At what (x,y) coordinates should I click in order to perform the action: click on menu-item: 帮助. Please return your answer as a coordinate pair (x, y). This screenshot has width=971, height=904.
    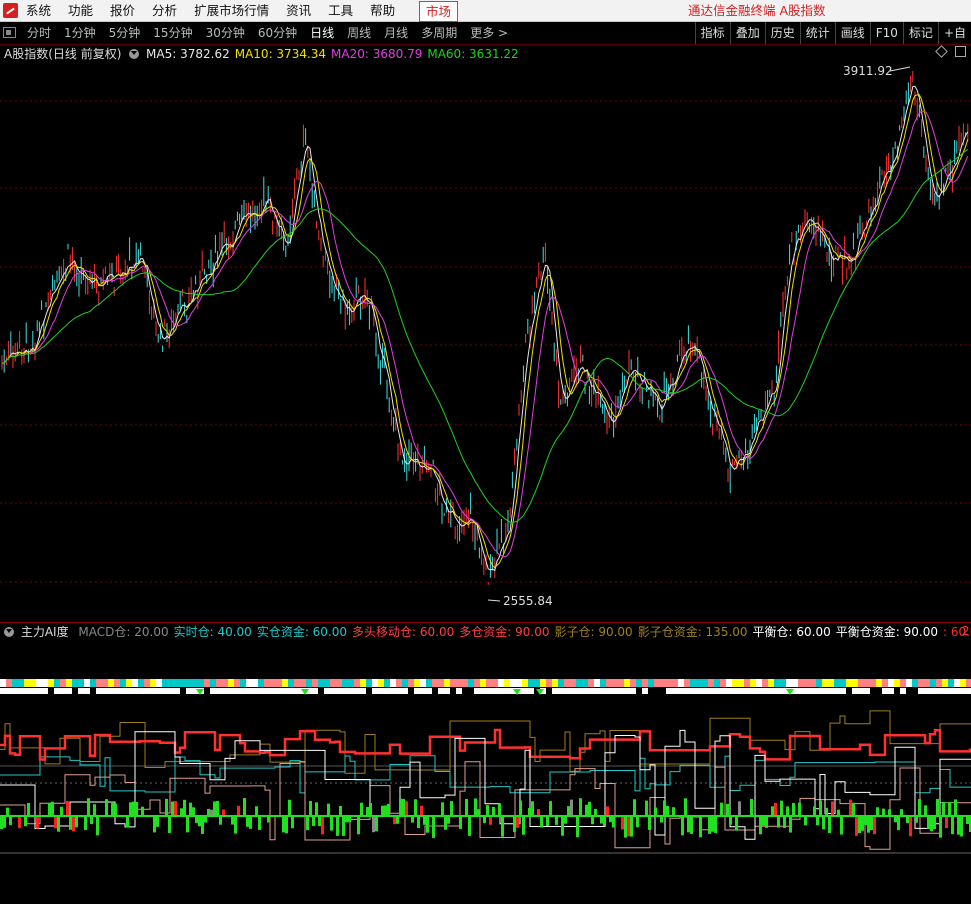
    Looking at the image, I should click on (387, 11).